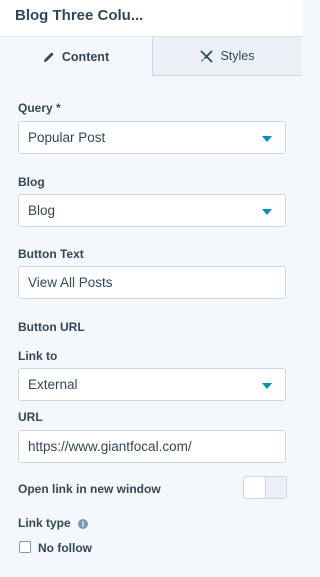  What do you see at coordinates (31, 182) in the screenshot?
I see `blog-label: Blog` at bounding box center [31, 182].